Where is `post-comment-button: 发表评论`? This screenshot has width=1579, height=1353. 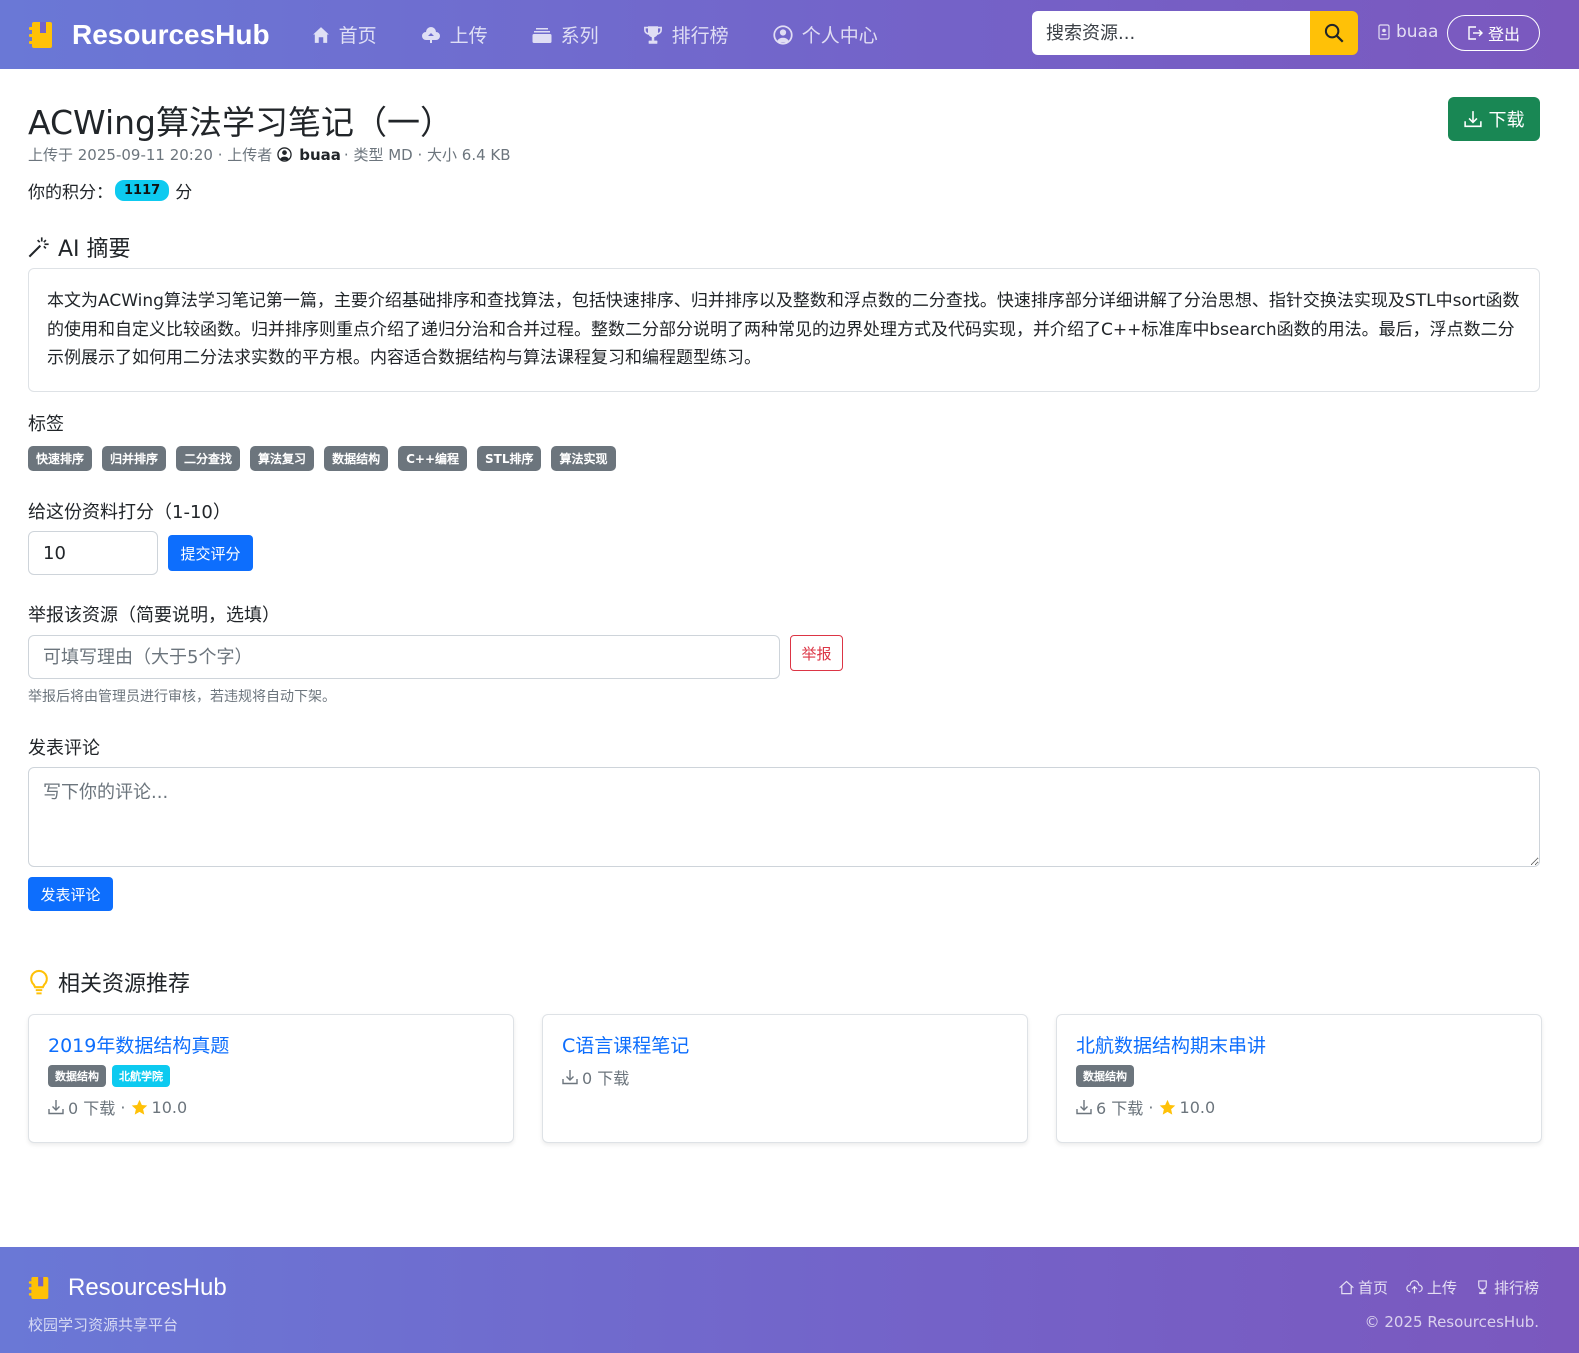 post-comment-button: 发表评论 is located at coordinates (70, 894).